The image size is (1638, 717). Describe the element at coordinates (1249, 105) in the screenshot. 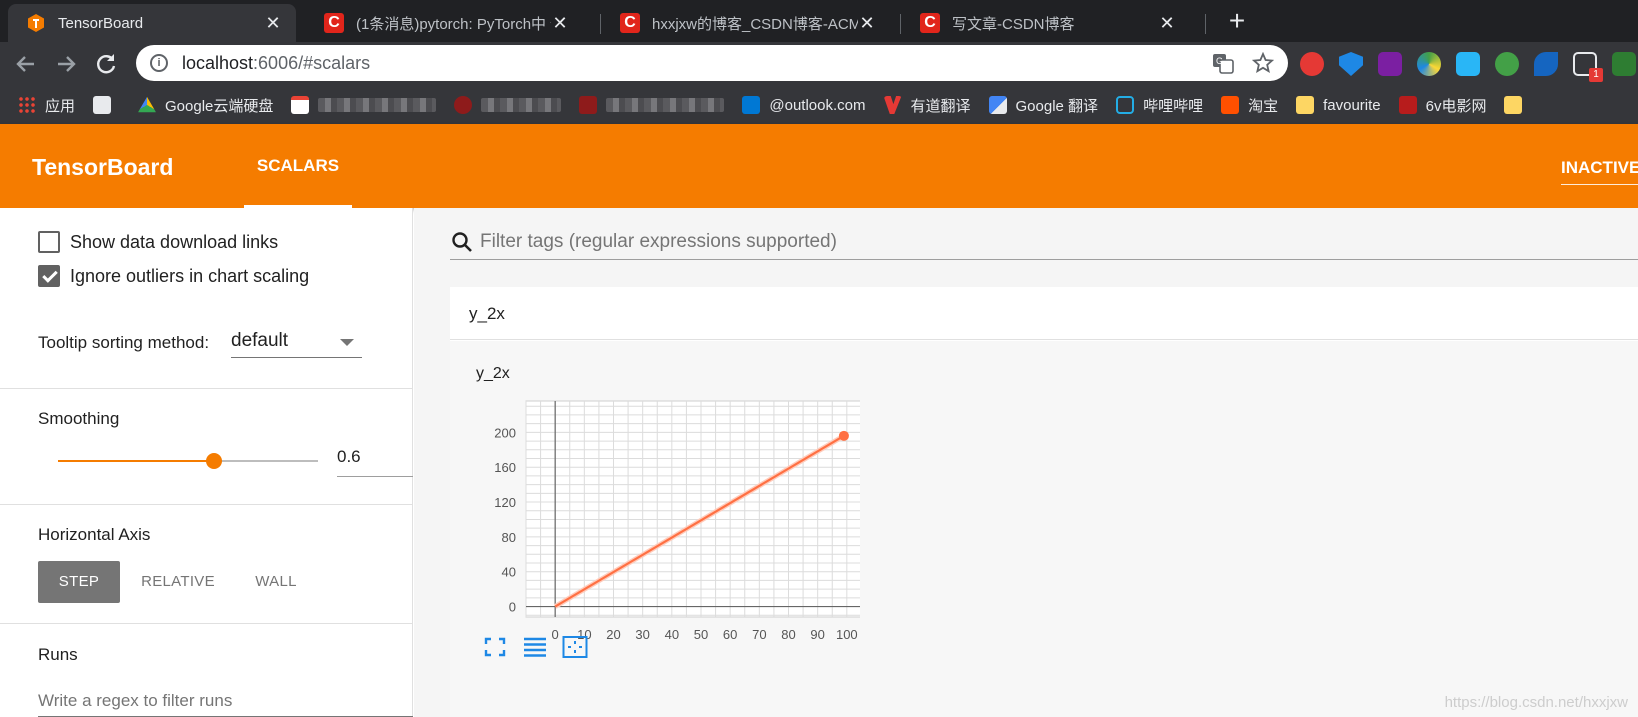

I see `bookmark-taobao: 淘宝` at that location.